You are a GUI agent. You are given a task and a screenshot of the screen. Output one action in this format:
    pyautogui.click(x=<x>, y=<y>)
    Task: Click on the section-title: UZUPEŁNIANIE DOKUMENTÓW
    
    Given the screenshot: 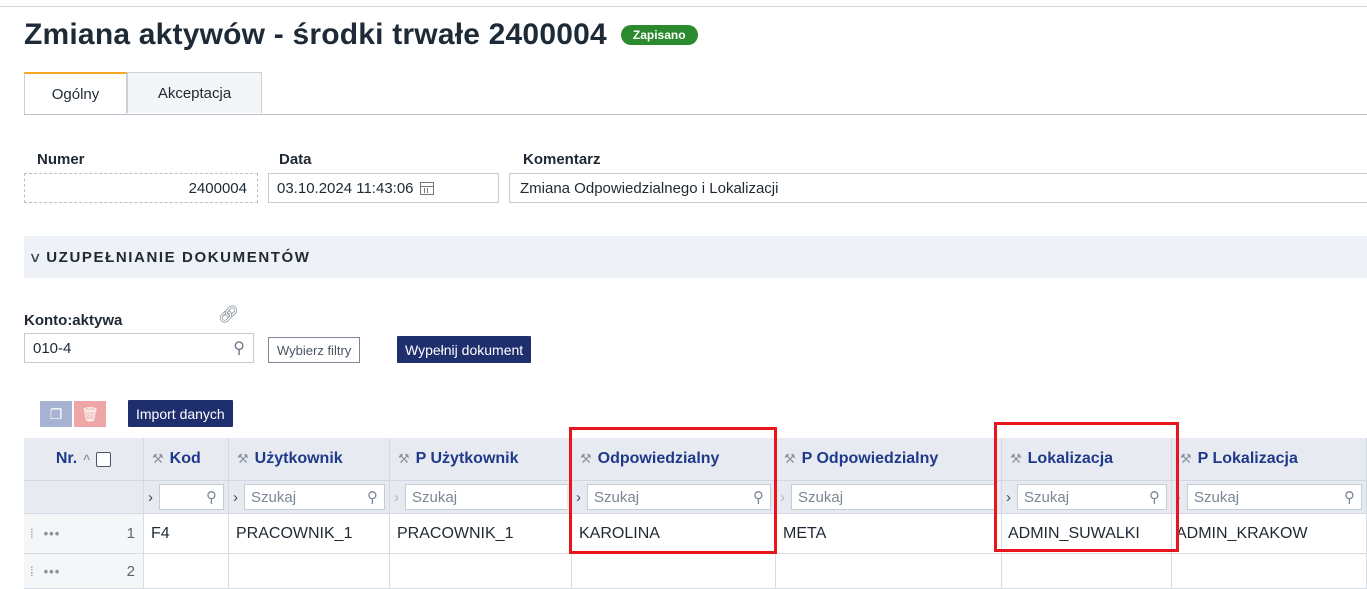 What is the action you would take?
    pyautogui.click(x=178, y=257)
    